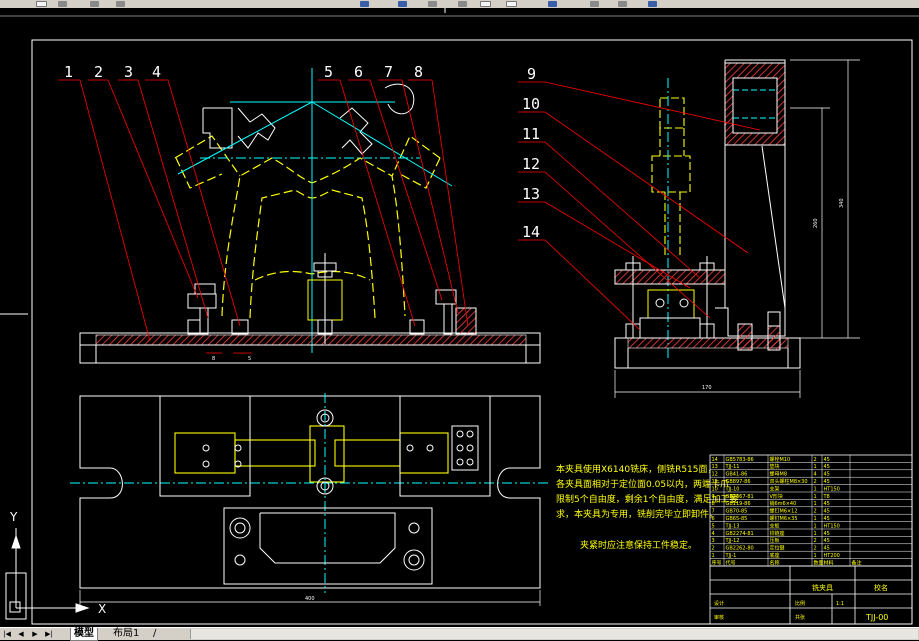 The width and height of the screenshot is (919, 641). I want to click on tech-note-4: 求，本夹具为专用，铣削完毕立即卸件。, so click(637, 514).